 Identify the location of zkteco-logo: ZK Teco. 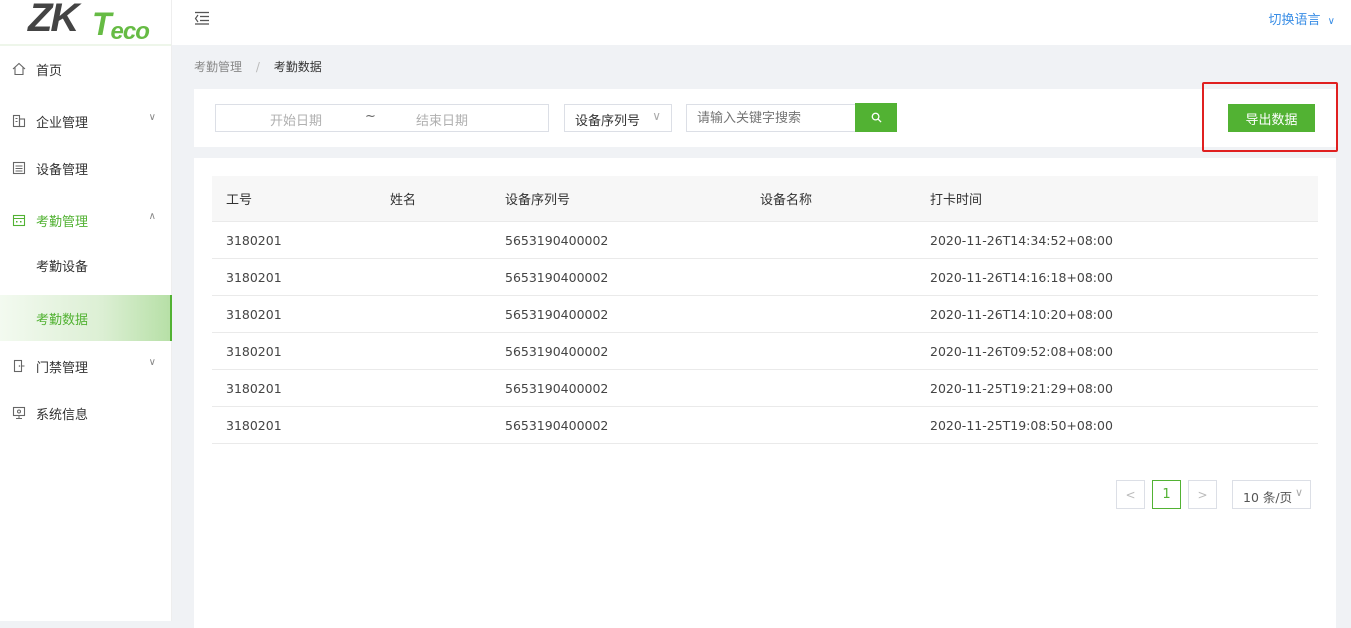
(85, 23).